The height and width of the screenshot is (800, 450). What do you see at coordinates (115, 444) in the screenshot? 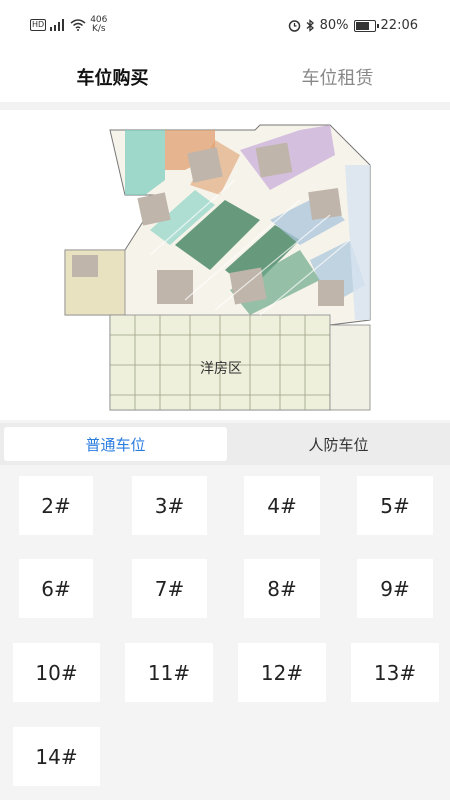
I see `segment-regular-spots: 普通车位` at bounding box center [115, 444].